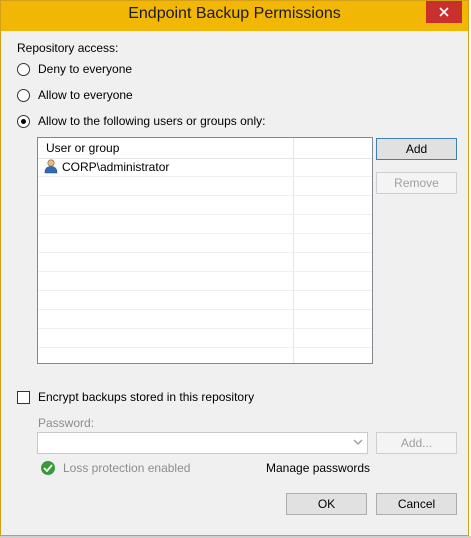 This screenshot has width=471, height=538. What do you see at coordinates (85, 69) in the screenshot?
I see `radio-deny-everyone-label: Deny to everyone` at bounding box center [85, 69].